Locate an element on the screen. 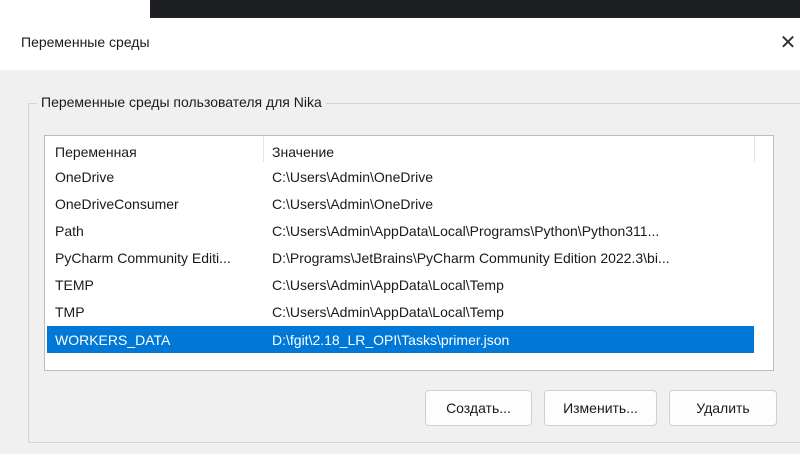  dialog-titlebar: Переменные среды ✕ is located at coordinates (400, 44).